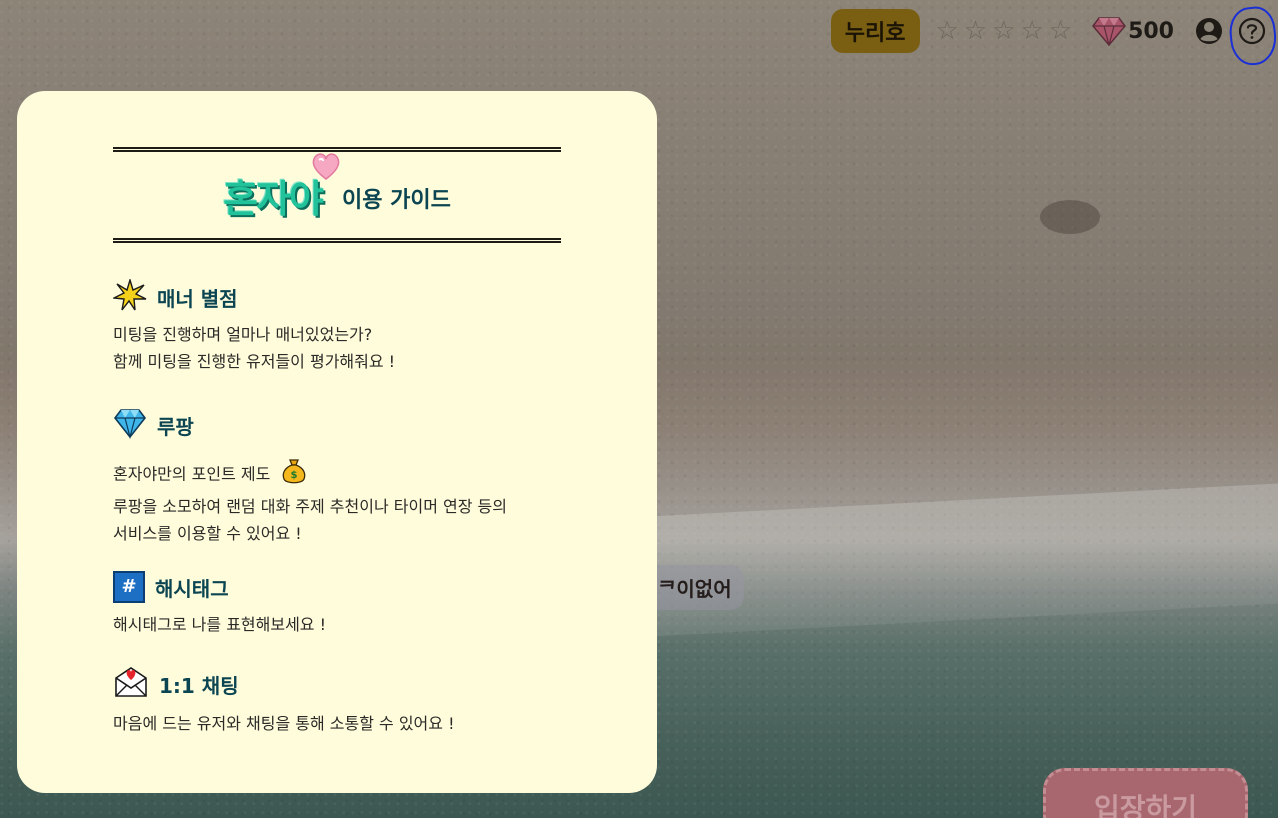 This screenshot has height=818, width=1278. I want to click on hash-icon: #, so click(129, 587).